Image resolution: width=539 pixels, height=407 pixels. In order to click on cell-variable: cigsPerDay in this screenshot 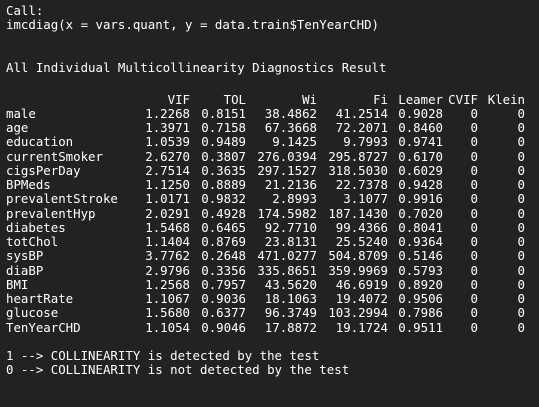, I will do `click(43, 170)`.